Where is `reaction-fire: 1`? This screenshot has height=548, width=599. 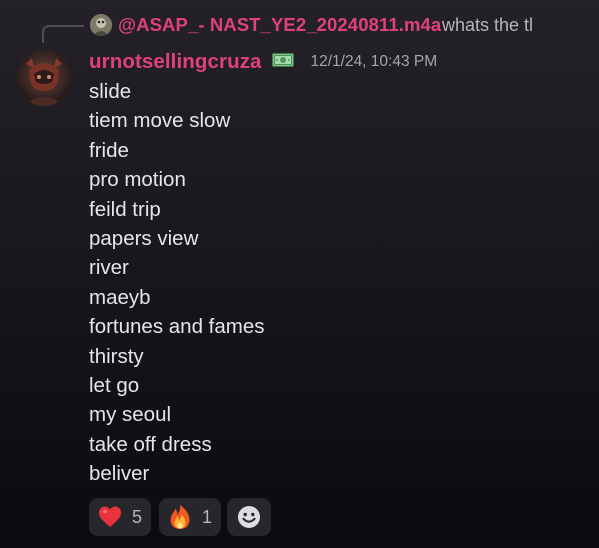 reaction-fire: 1 is located at coordinates (190, 517).